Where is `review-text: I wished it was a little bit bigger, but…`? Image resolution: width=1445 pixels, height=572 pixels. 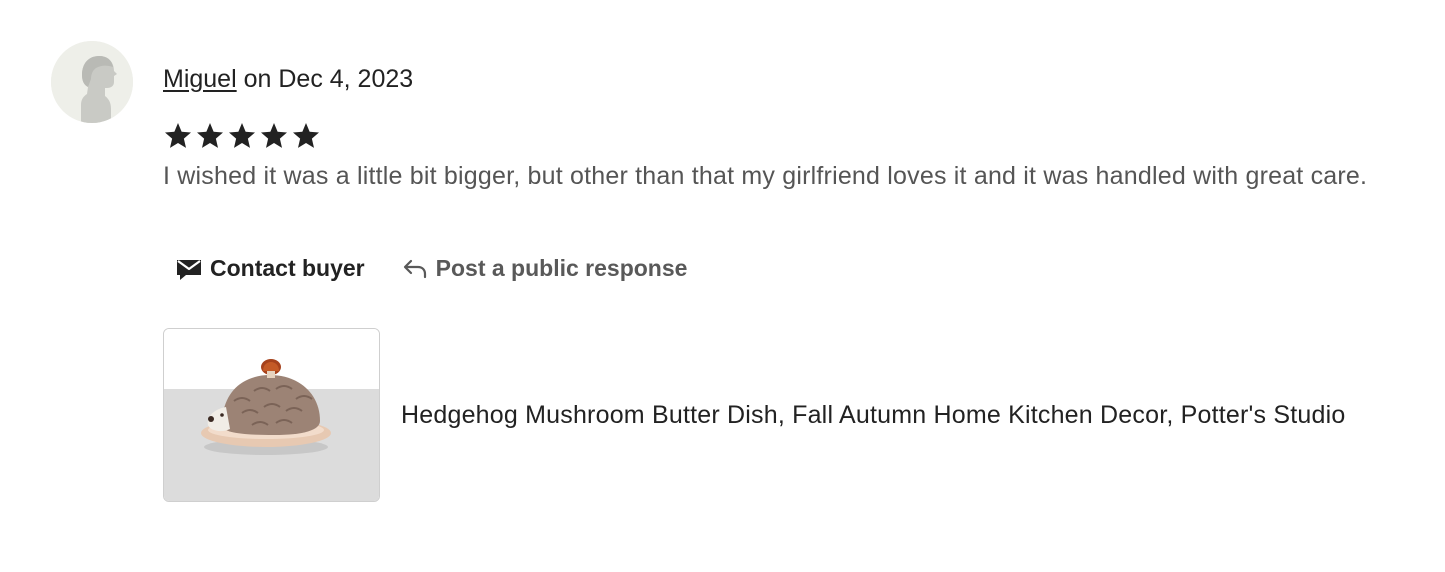 review-text: I wished it was a little bit bigger, but… is located at coordinates (765, 176).